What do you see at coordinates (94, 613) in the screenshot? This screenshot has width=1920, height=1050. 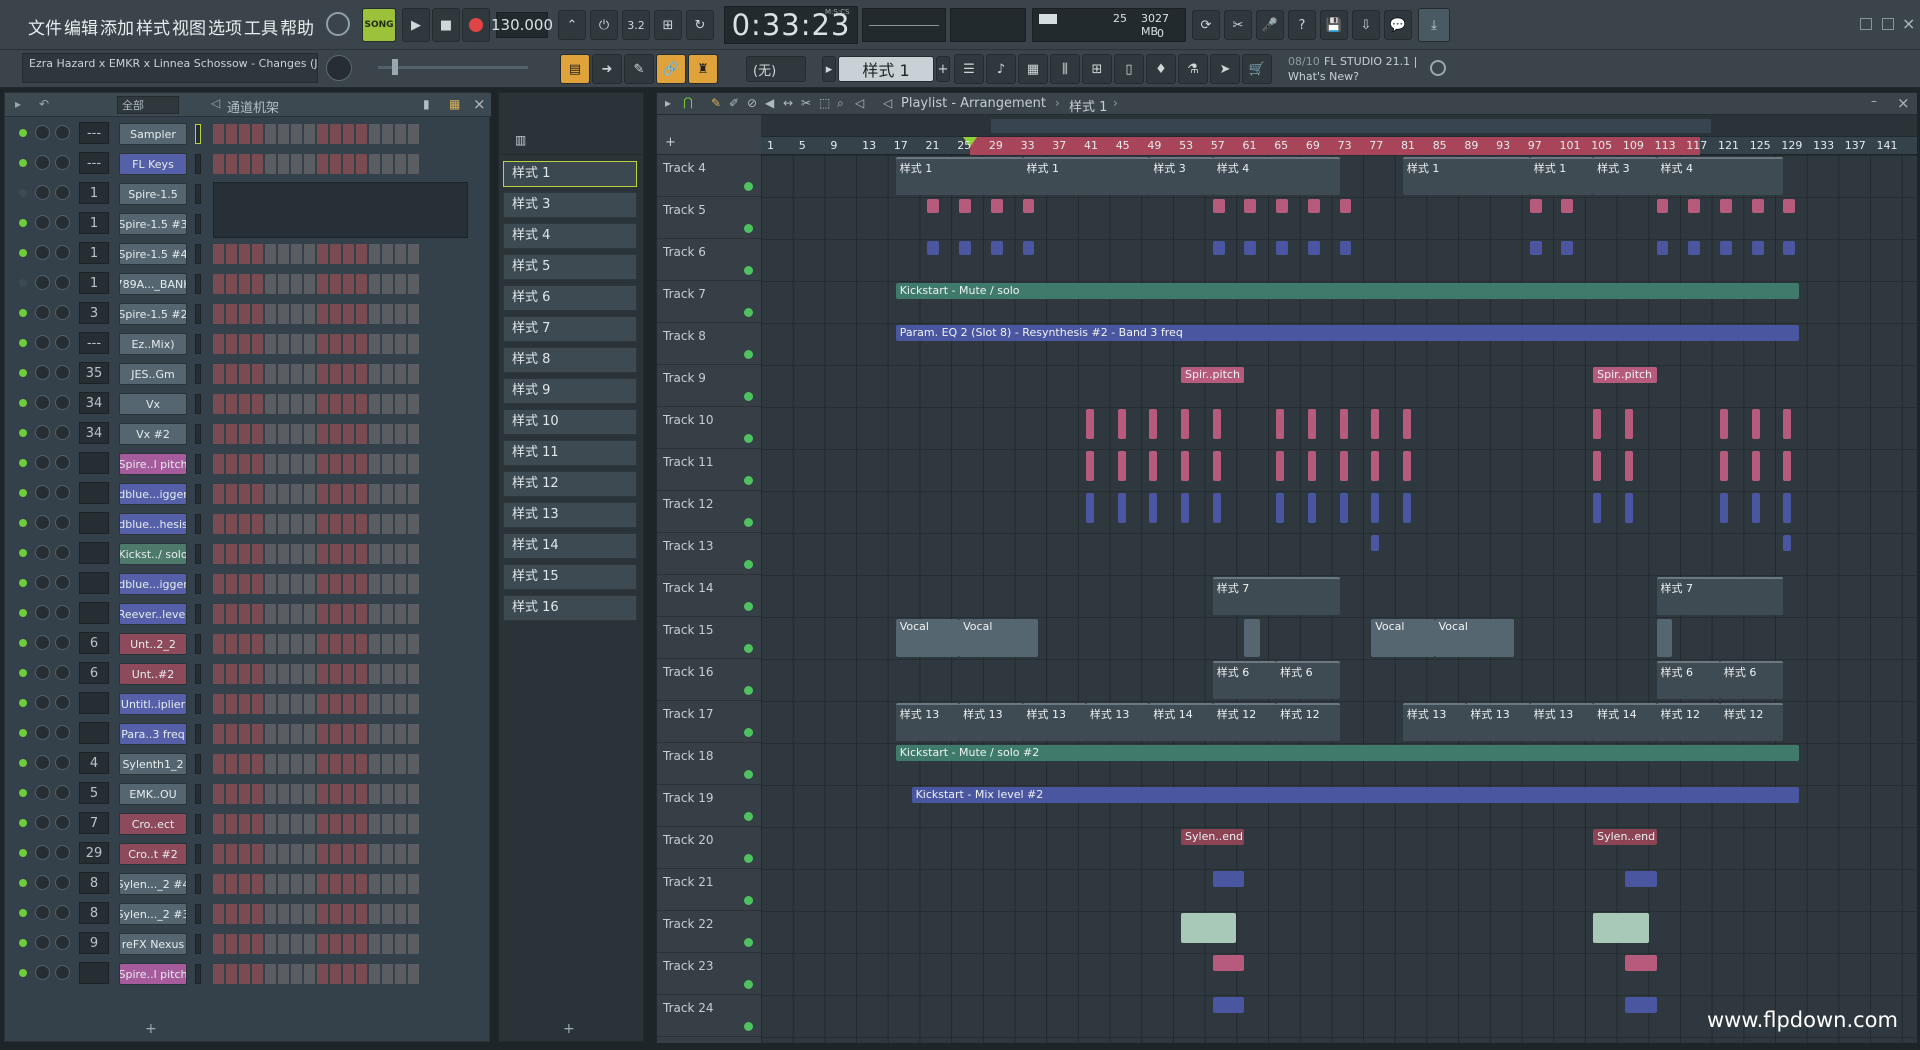 I see `channel-mixer-track` at bounding box center [94, 613].